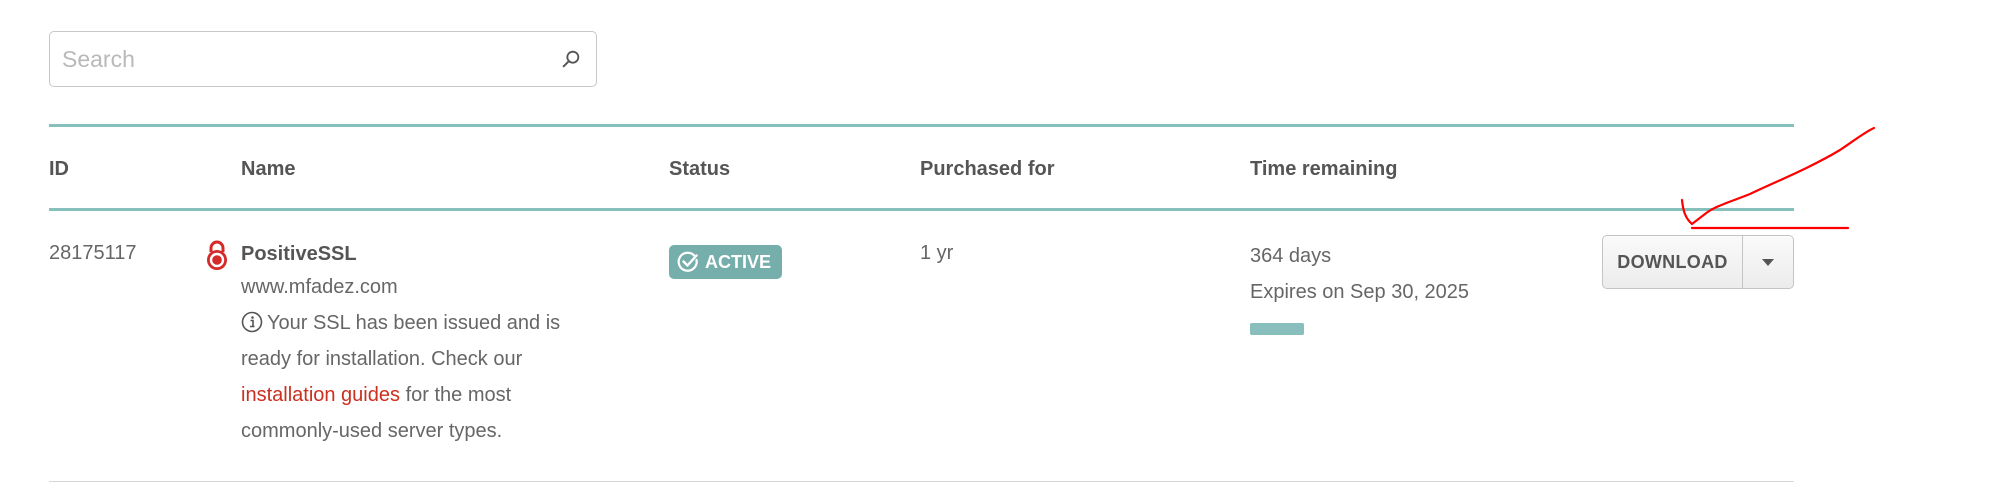  What do you see at coordinates (1360, 292) in the screenshot?
I see `expiry-date: Expires on Sep 30, 2025` at bounding box center [1360, 292].